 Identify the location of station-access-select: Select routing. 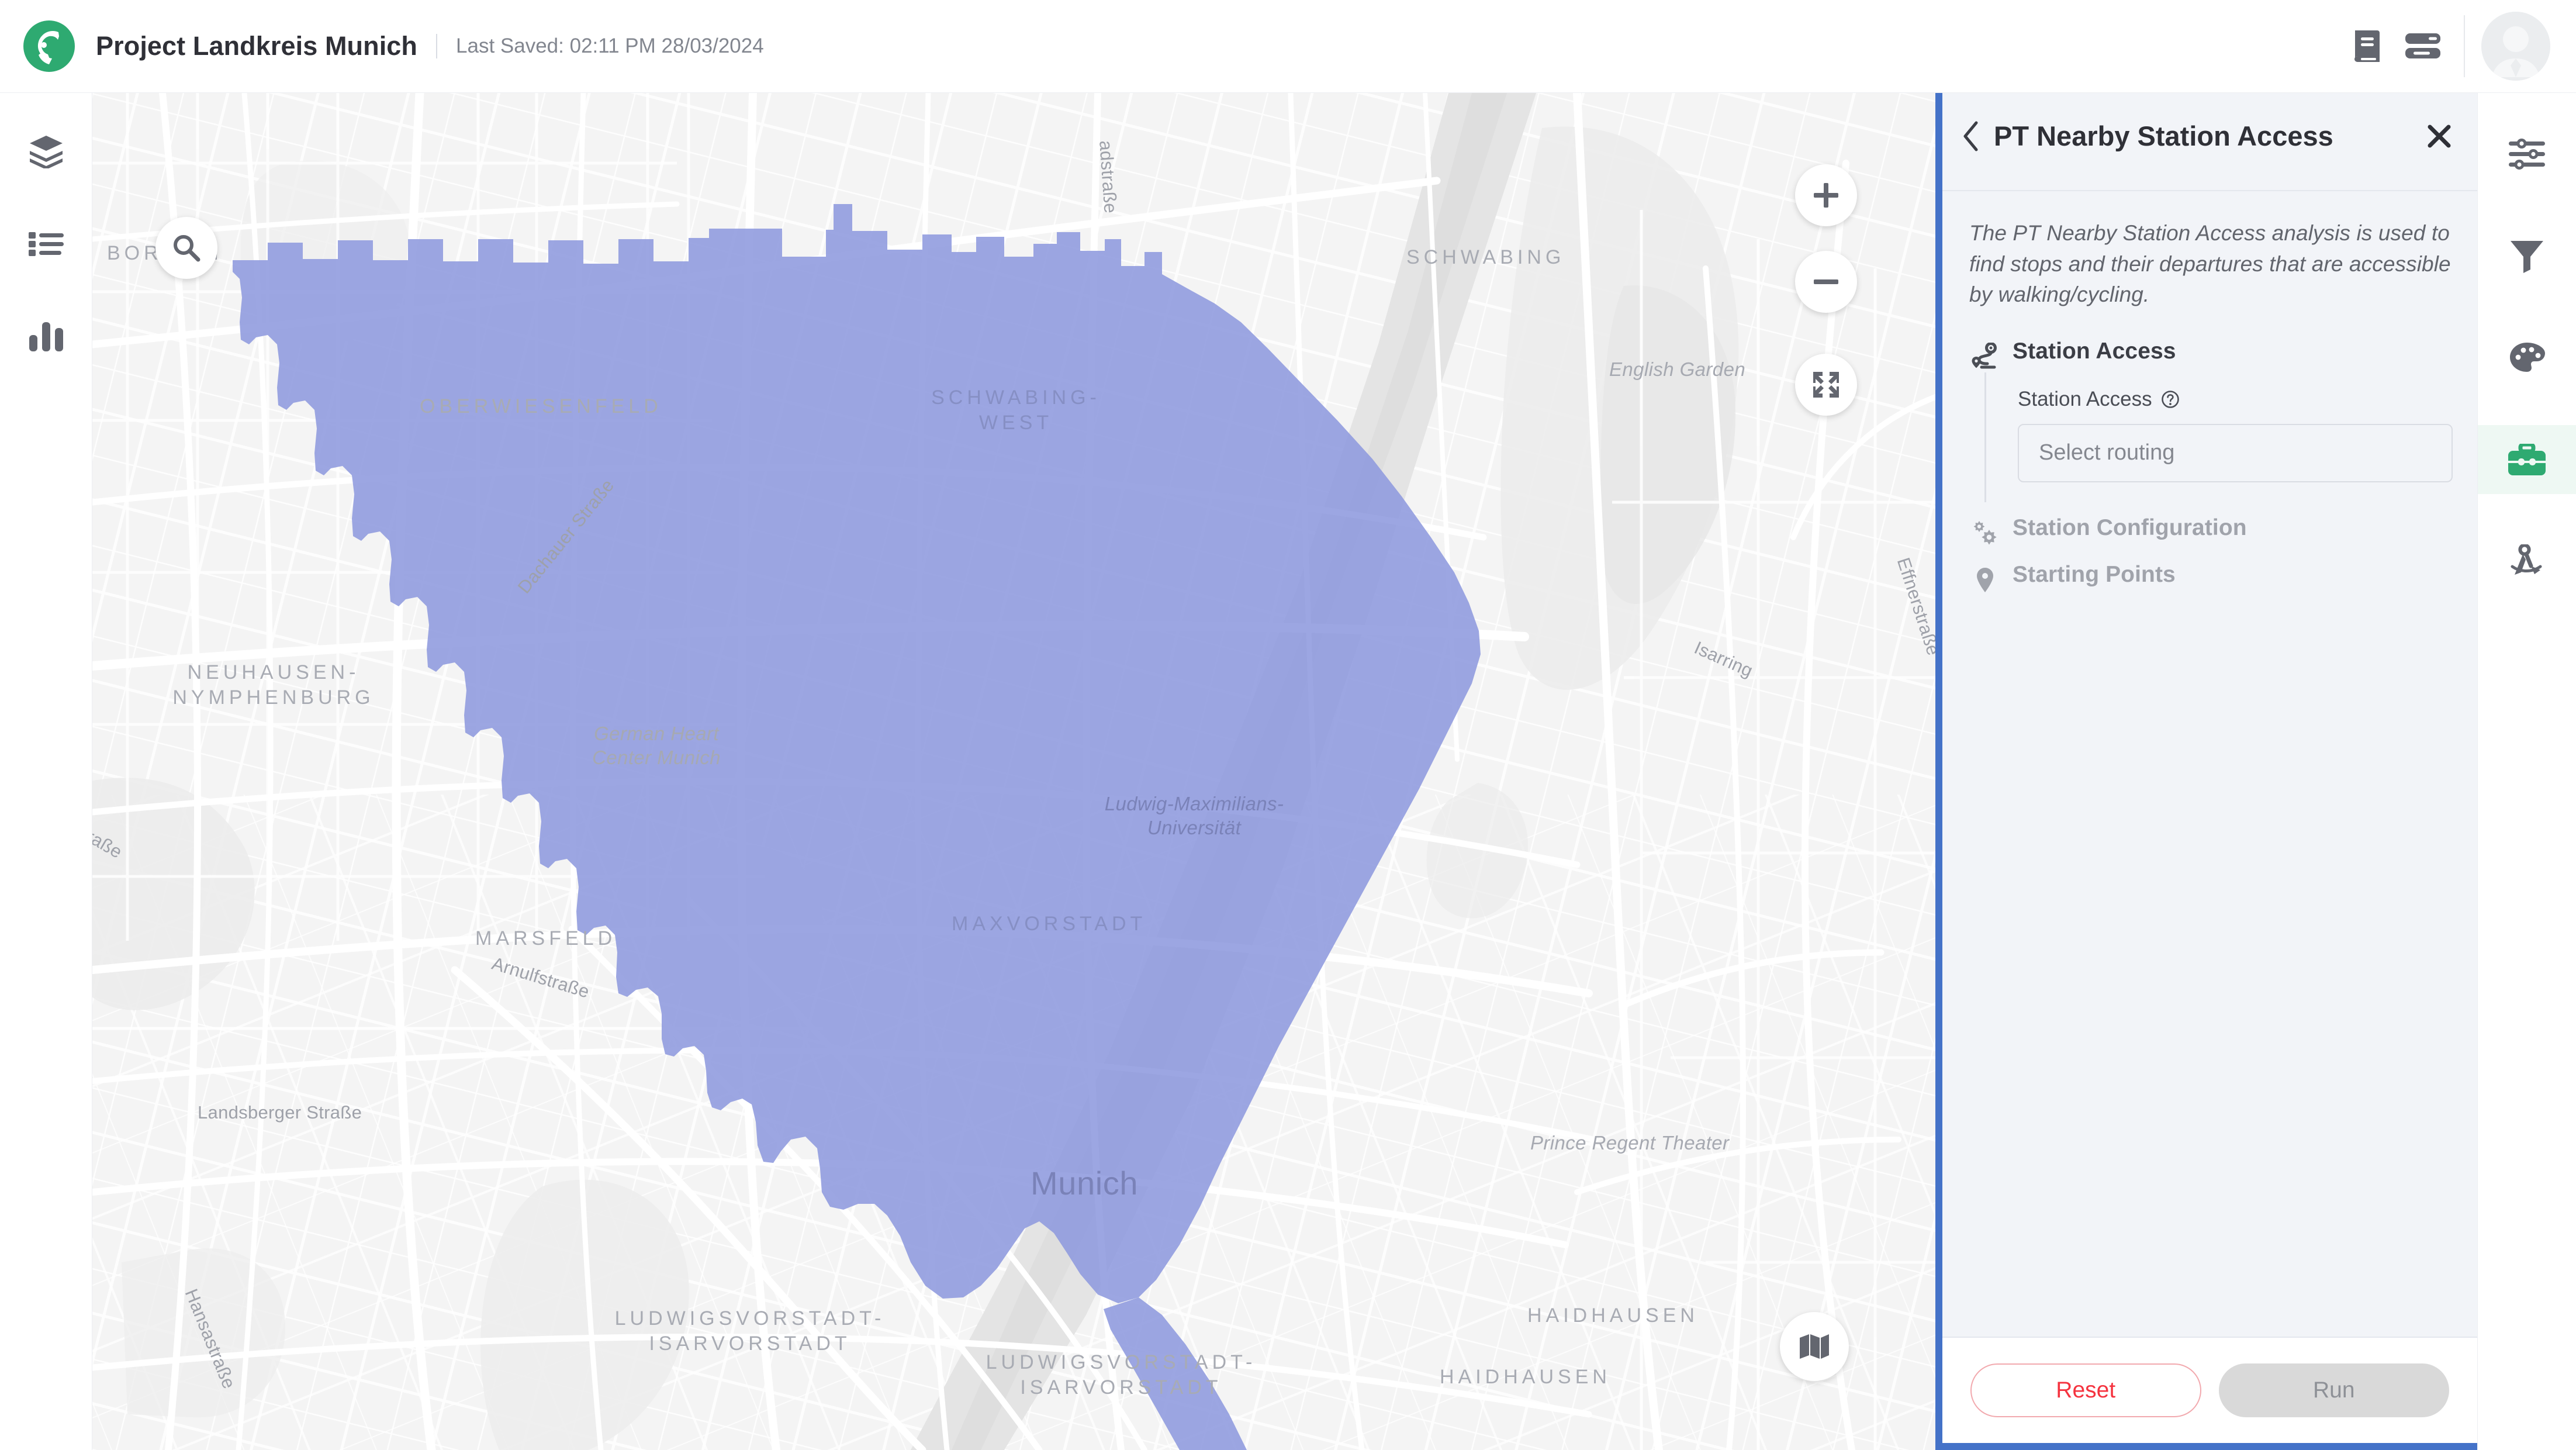
(2235, 452).